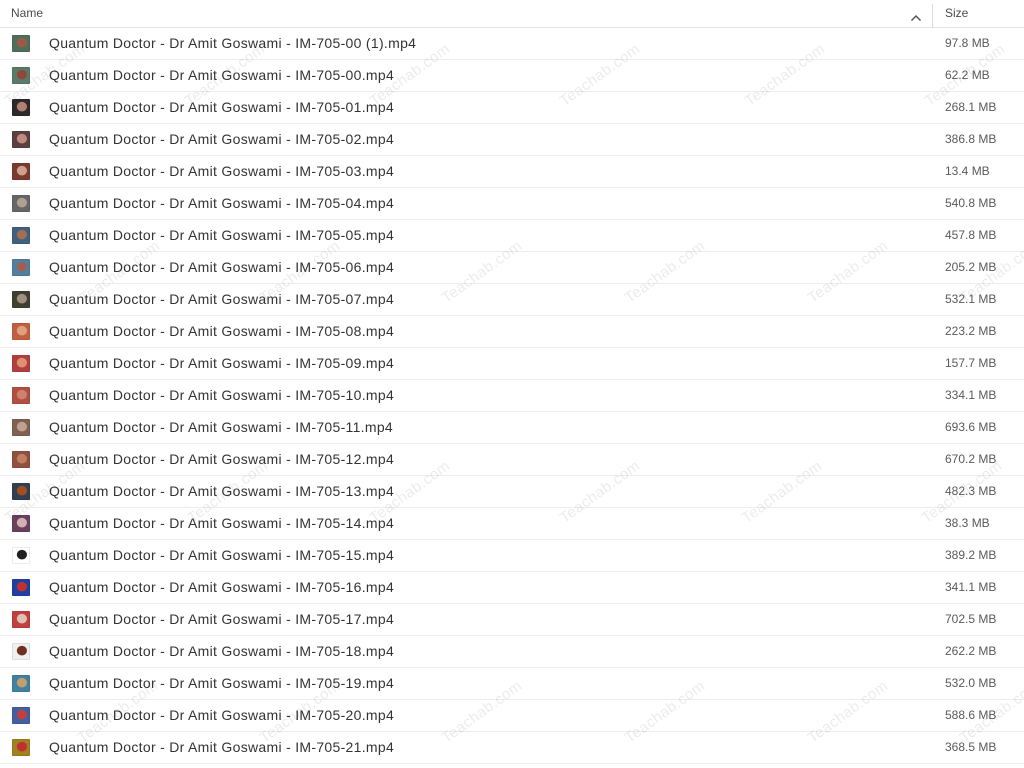  Describe the element at coordinates (971, 651) in the screenshot. I see `file-size: 262.2 MB` at that location.